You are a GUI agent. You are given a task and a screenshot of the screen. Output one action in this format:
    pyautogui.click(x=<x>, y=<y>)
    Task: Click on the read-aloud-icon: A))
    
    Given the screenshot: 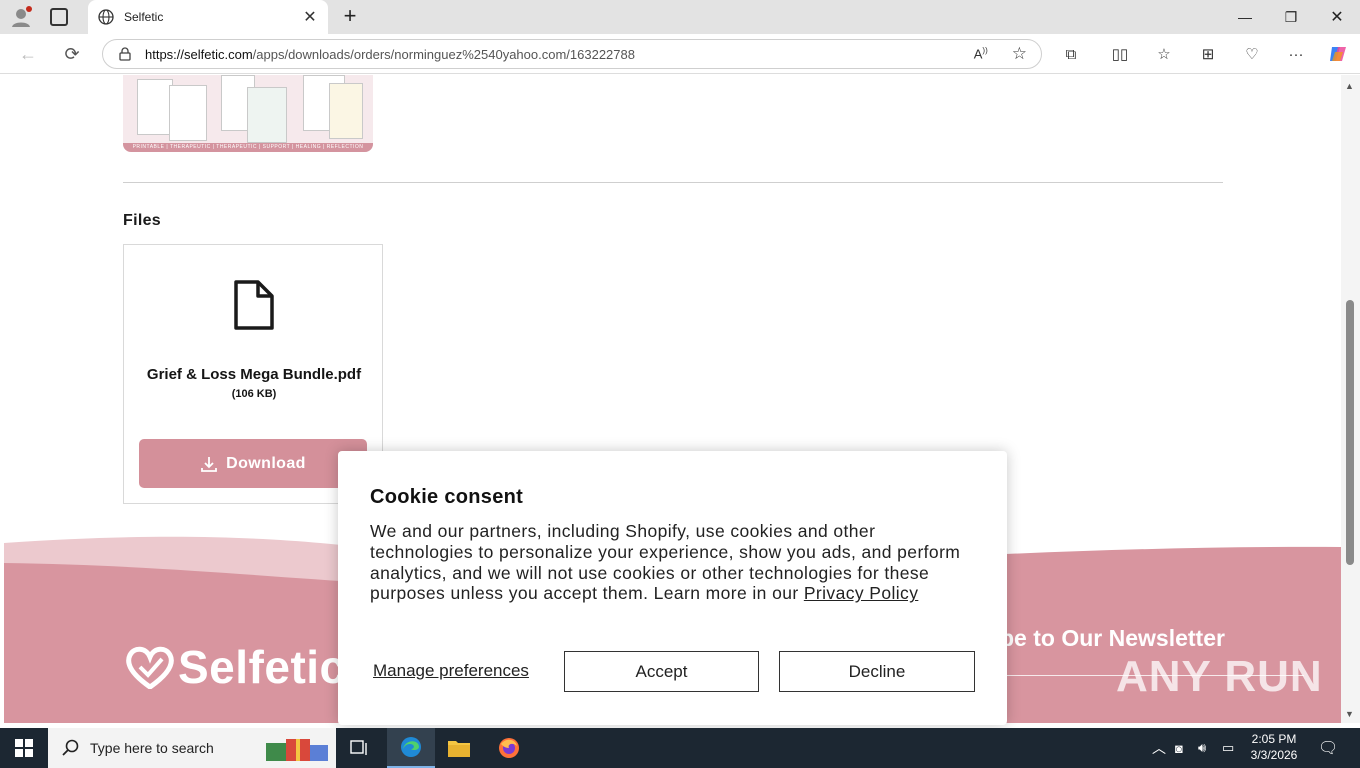 What is the action you would take?
    pyautogui.click(x=981, y=53)
    